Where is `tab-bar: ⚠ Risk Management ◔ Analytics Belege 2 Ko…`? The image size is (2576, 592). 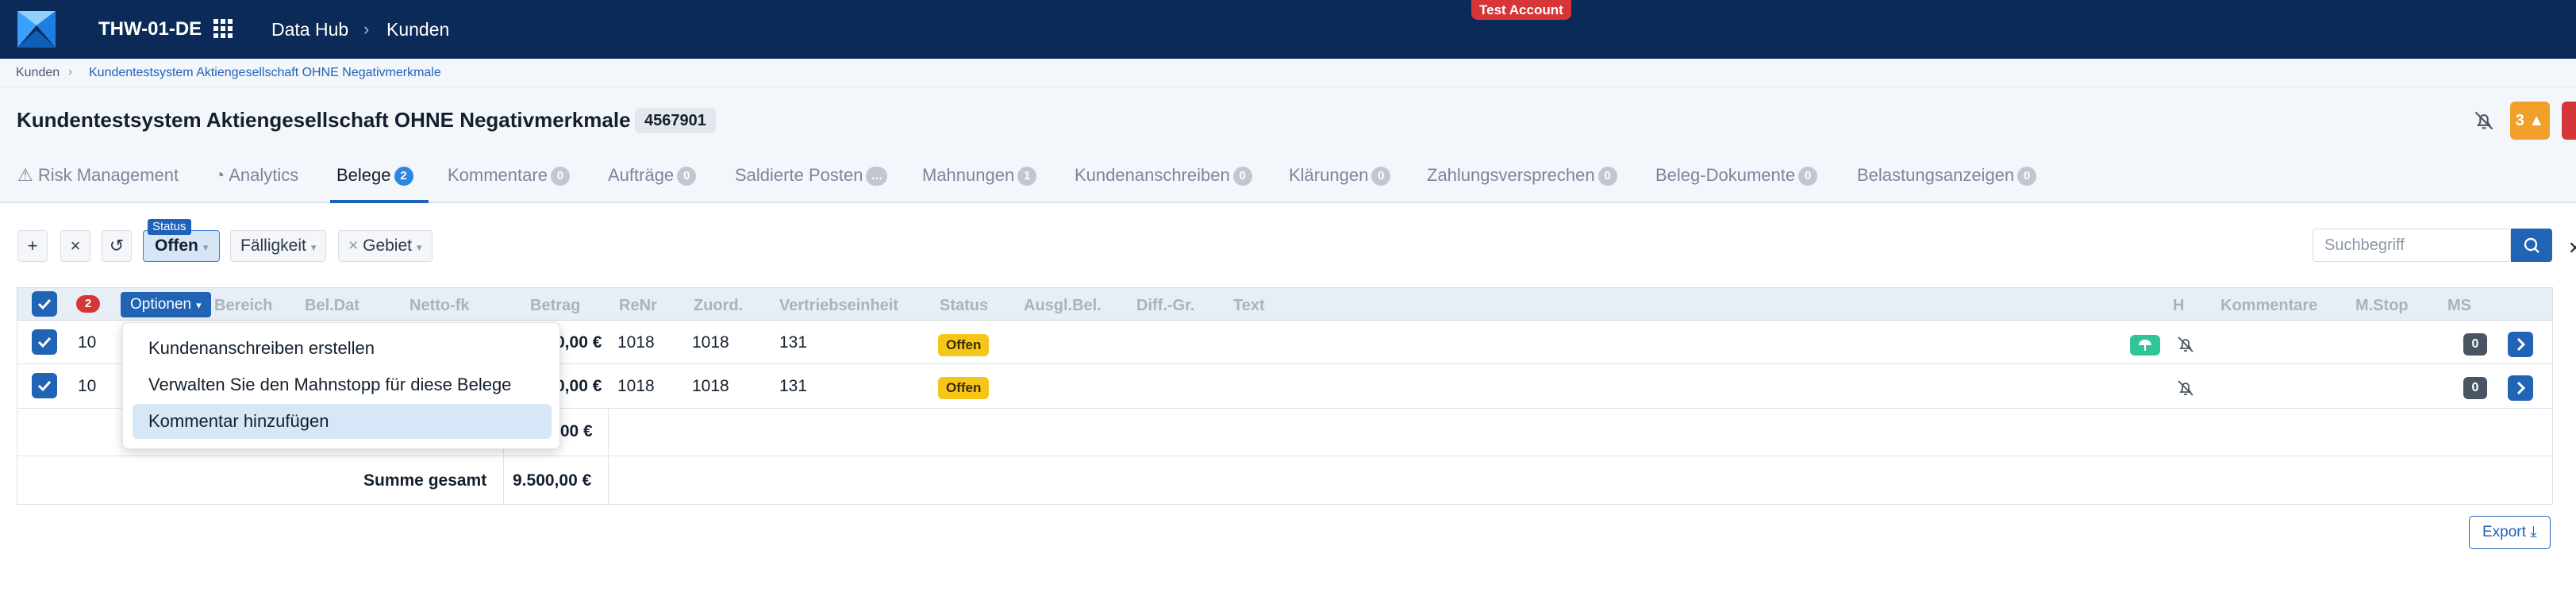 tab-bar: ⚠ Risk Management ◔ Analytics Belege 2 Ko… is located at coordinates (1288, 177).